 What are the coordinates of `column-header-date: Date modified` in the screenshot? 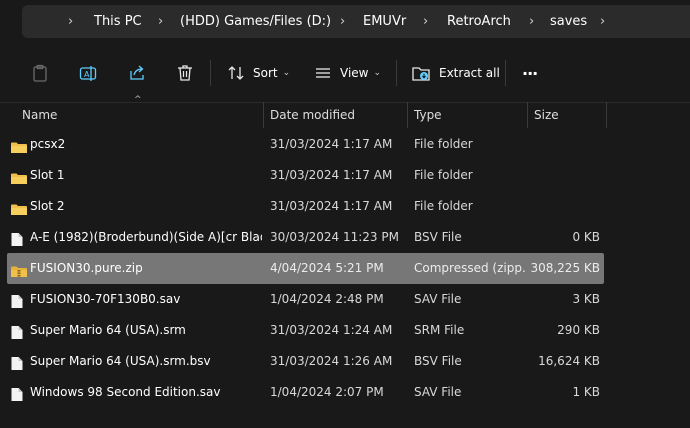 It's located at (312, 115).